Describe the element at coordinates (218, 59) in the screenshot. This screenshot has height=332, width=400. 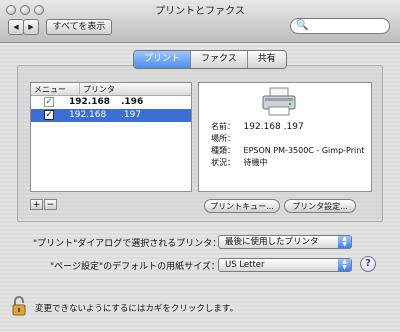
I see `tab-fax: ファクス` at that location.